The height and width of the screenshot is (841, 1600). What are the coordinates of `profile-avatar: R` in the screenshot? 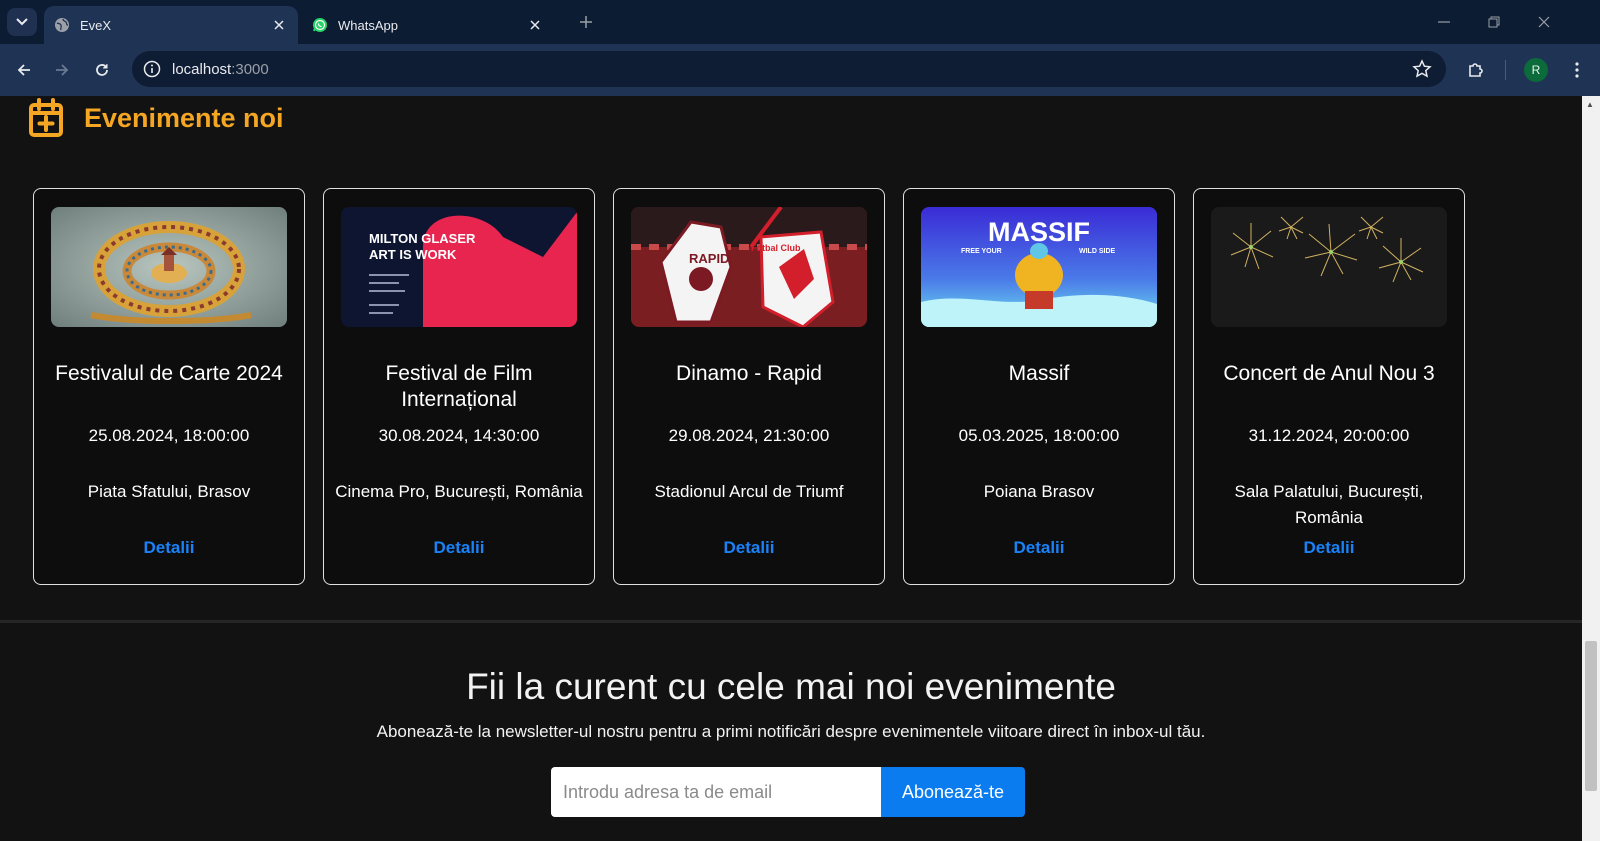 It's located at (1536, 70).